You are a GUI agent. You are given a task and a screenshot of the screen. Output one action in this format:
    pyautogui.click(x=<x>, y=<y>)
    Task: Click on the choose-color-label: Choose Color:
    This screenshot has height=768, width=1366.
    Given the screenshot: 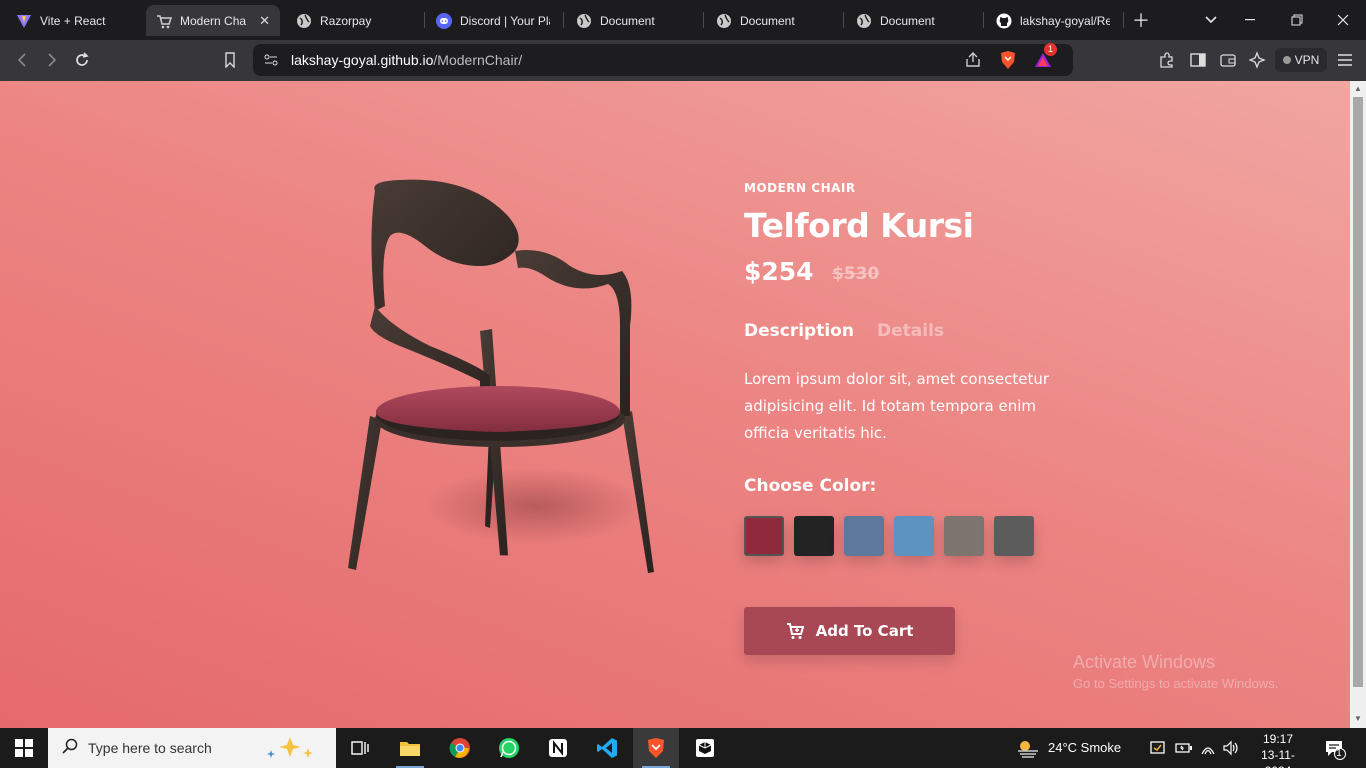 What is the action you would take?
    pyautogui.click(x=810, y=486)
    